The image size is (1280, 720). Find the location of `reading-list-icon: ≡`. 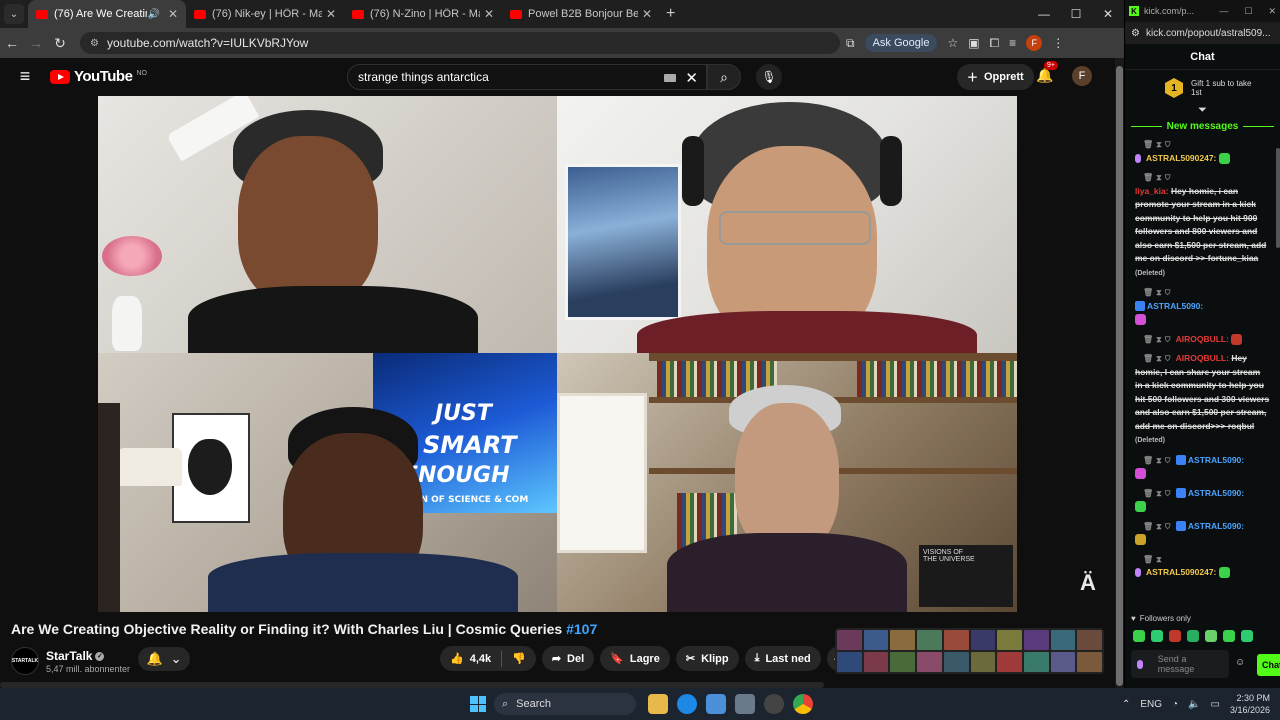

reading-list-icon: ≡ is located at coordinates (1012, 43).